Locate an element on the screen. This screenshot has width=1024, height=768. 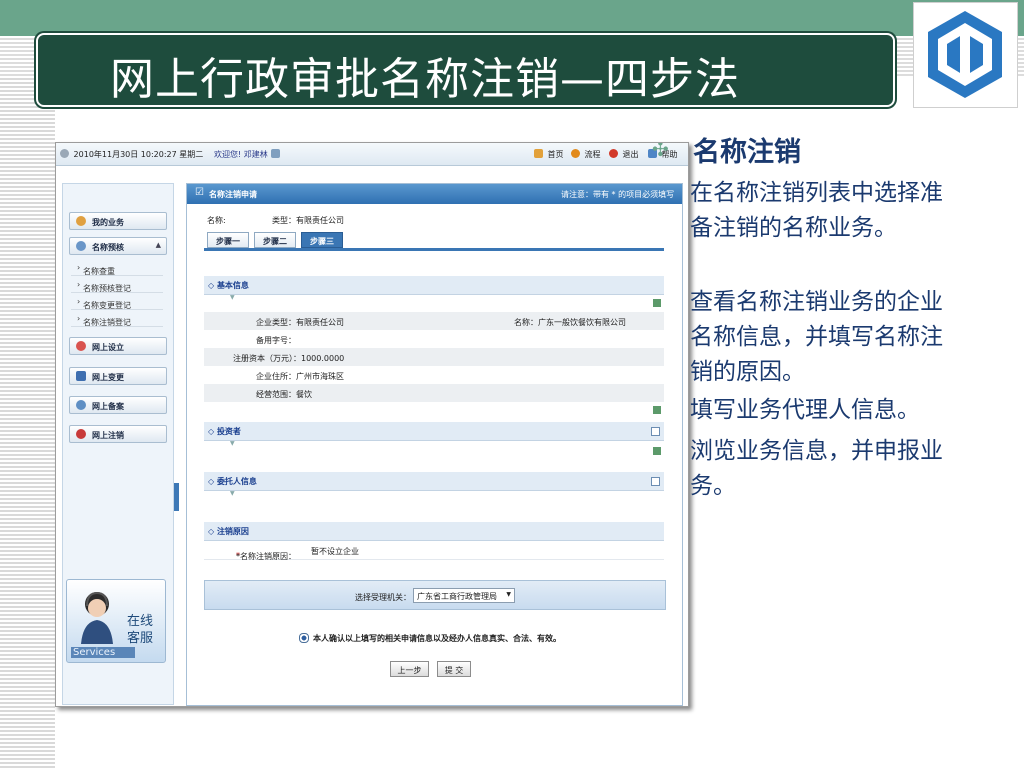
prev-step-button: 上一步 is located at coordinates (409, 669).